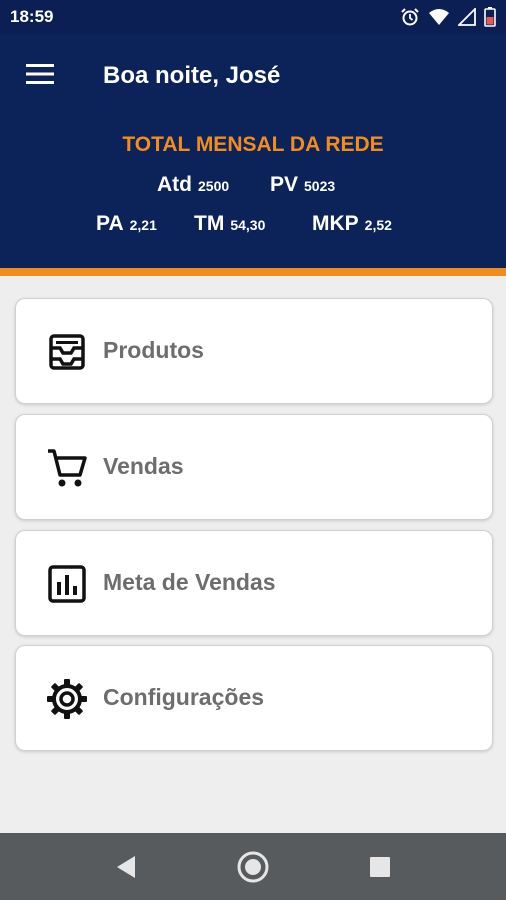 The height and width of the screenshot is (900, 506). What do you see at coordinates (253, 17) in the screenshot?
I see `status-bar: 18:59` at bounding box center [253, 17].